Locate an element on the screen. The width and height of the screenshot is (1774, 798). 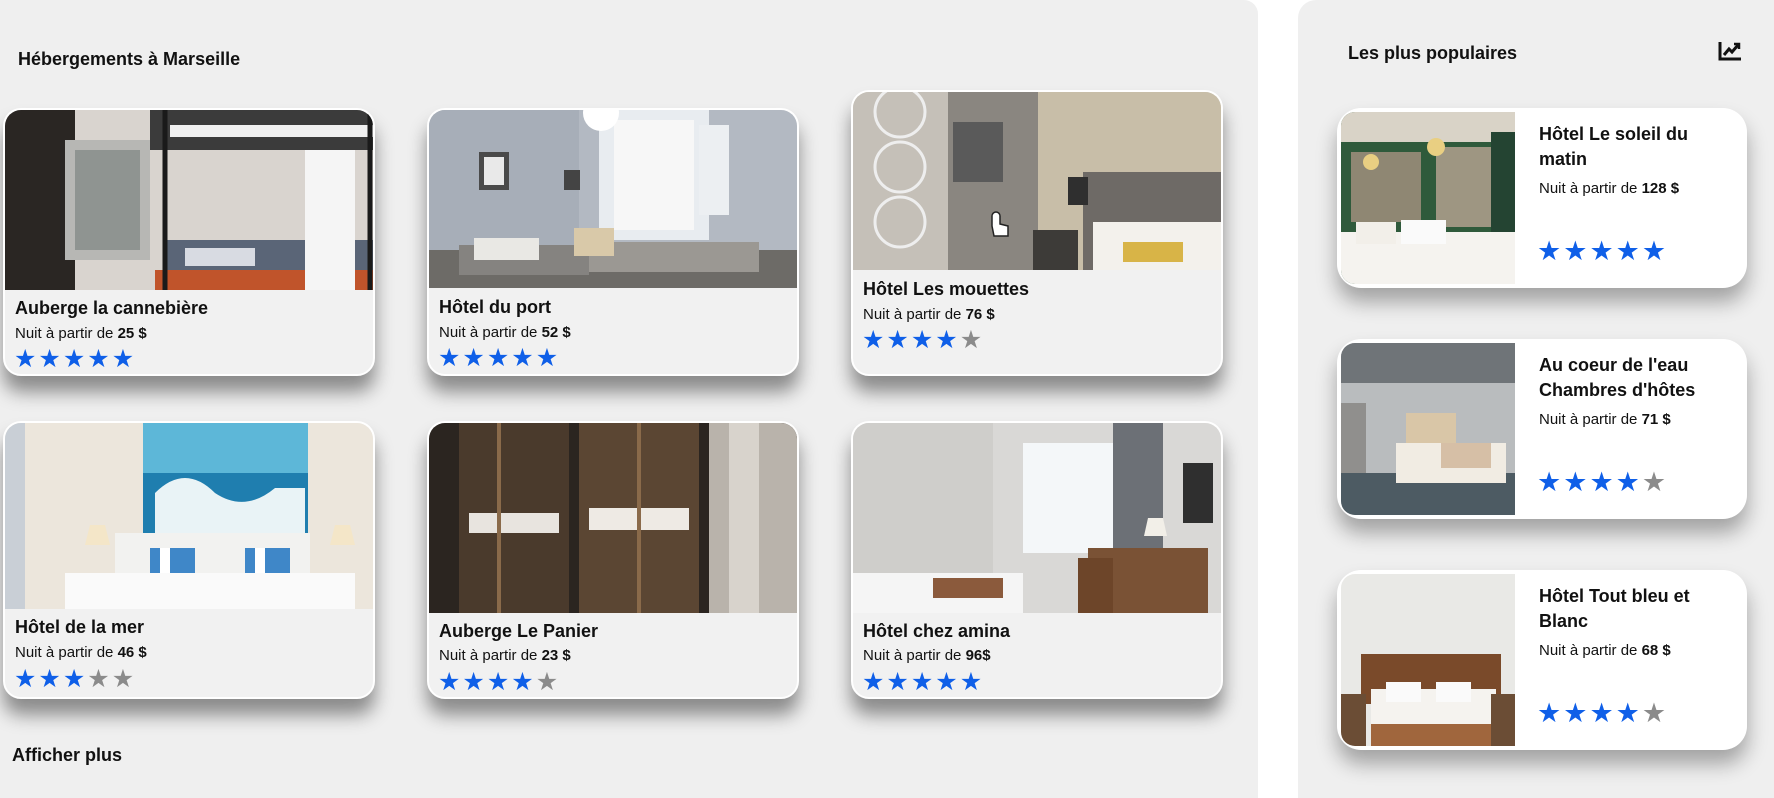
show-more-link: Afficher plus is located at coordinates (67, 755).